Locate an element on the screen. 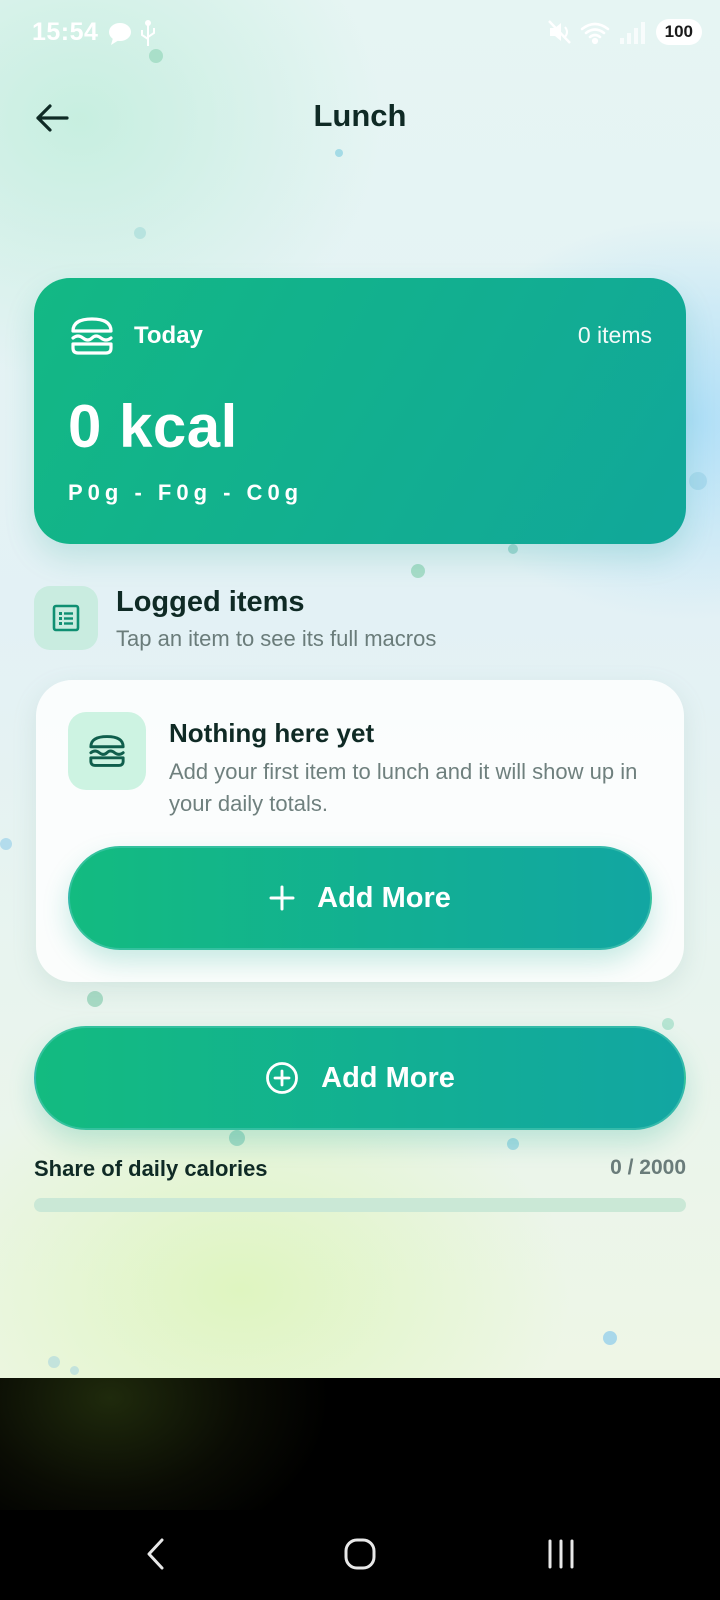 The width and height of the screenshot is (720, 1600). logged-items-icon-box is located at coordinates (66, 618).